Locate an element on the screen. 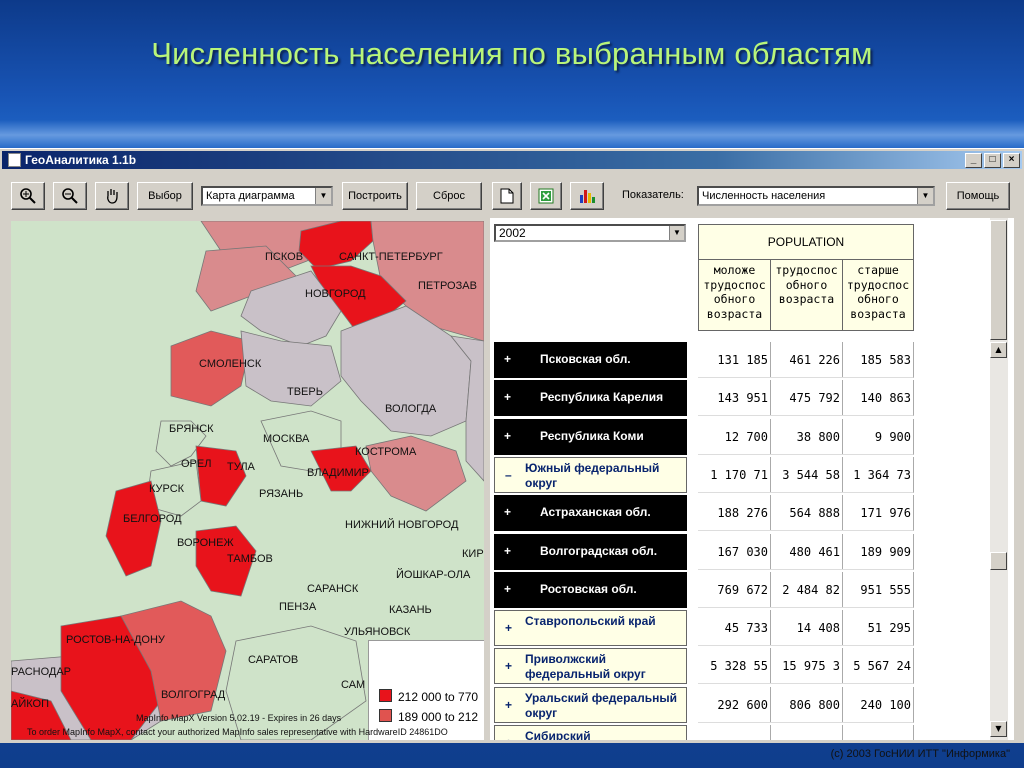 Image resolution: width=1024 pixels, height=768 pixels. table-cell: 461 226 is located at coordinates (806, 360).